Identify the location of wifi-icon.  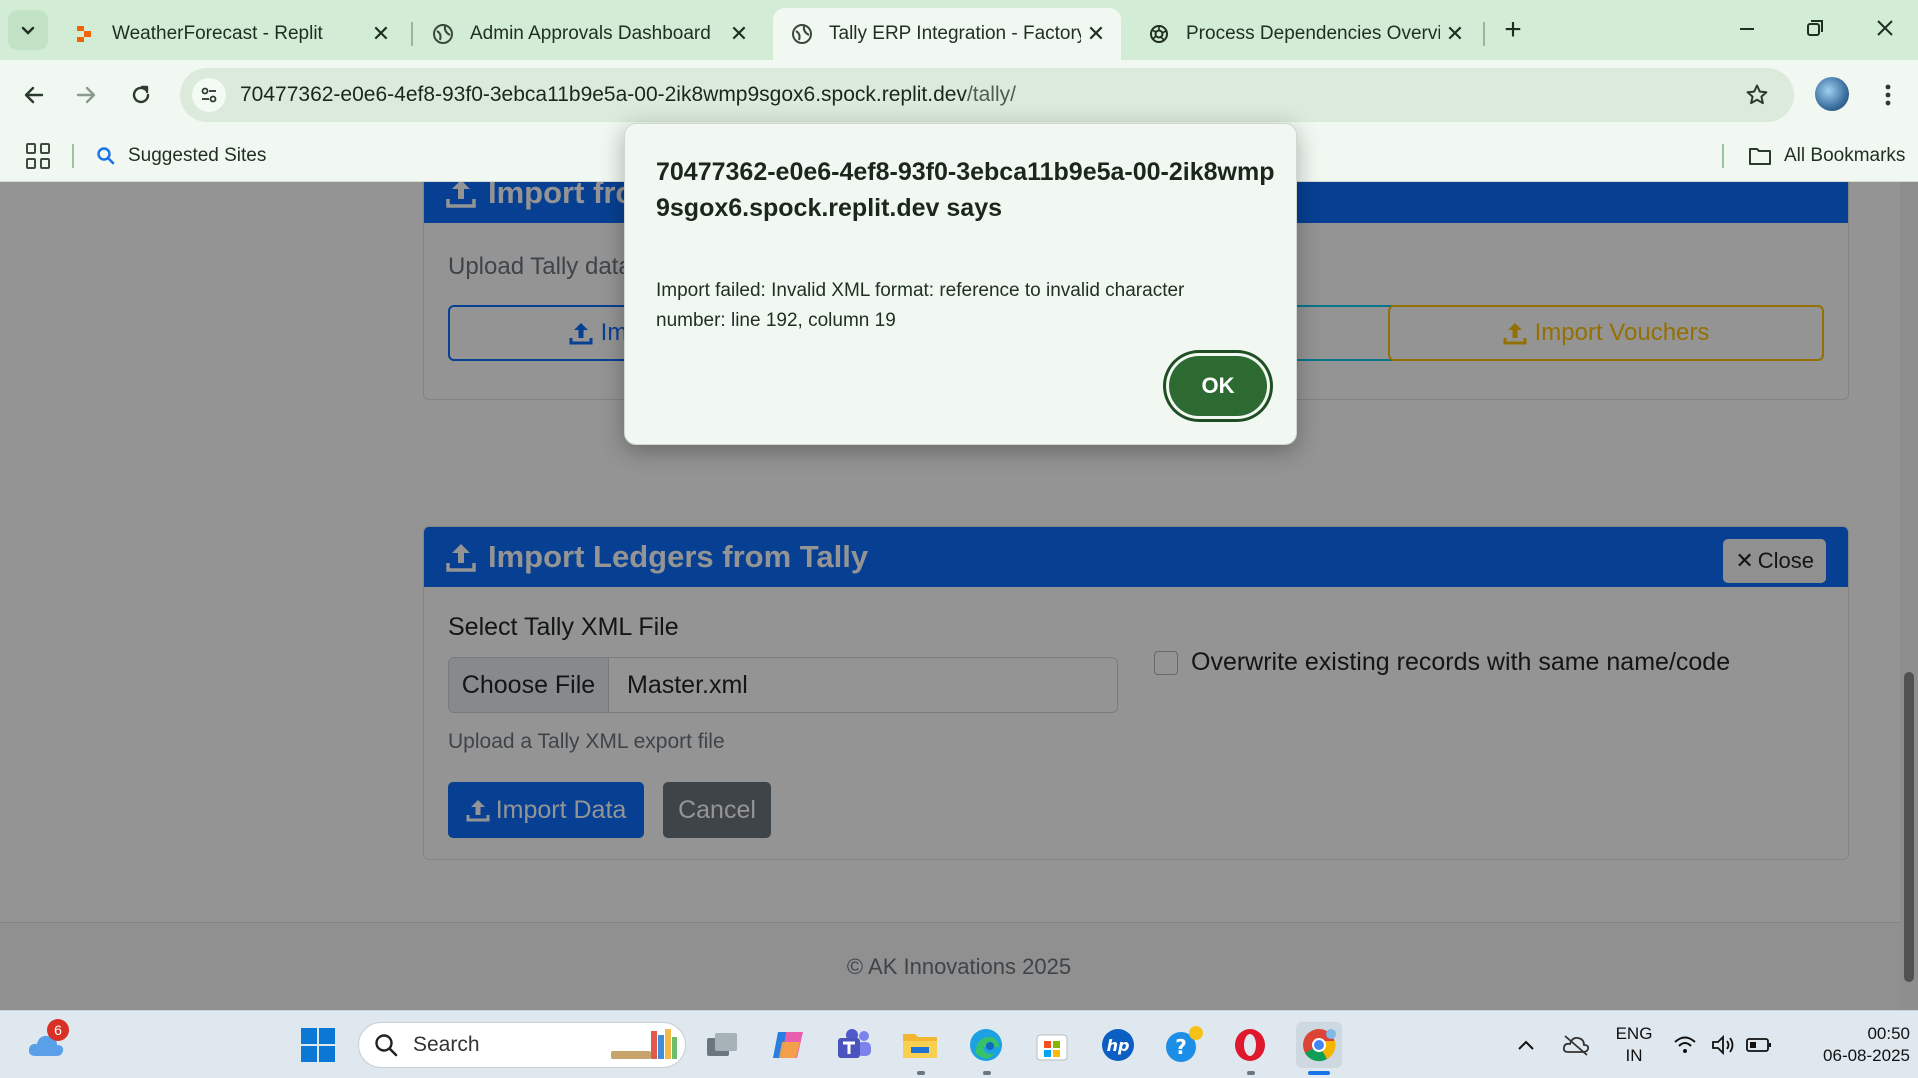
(1685, 1044).